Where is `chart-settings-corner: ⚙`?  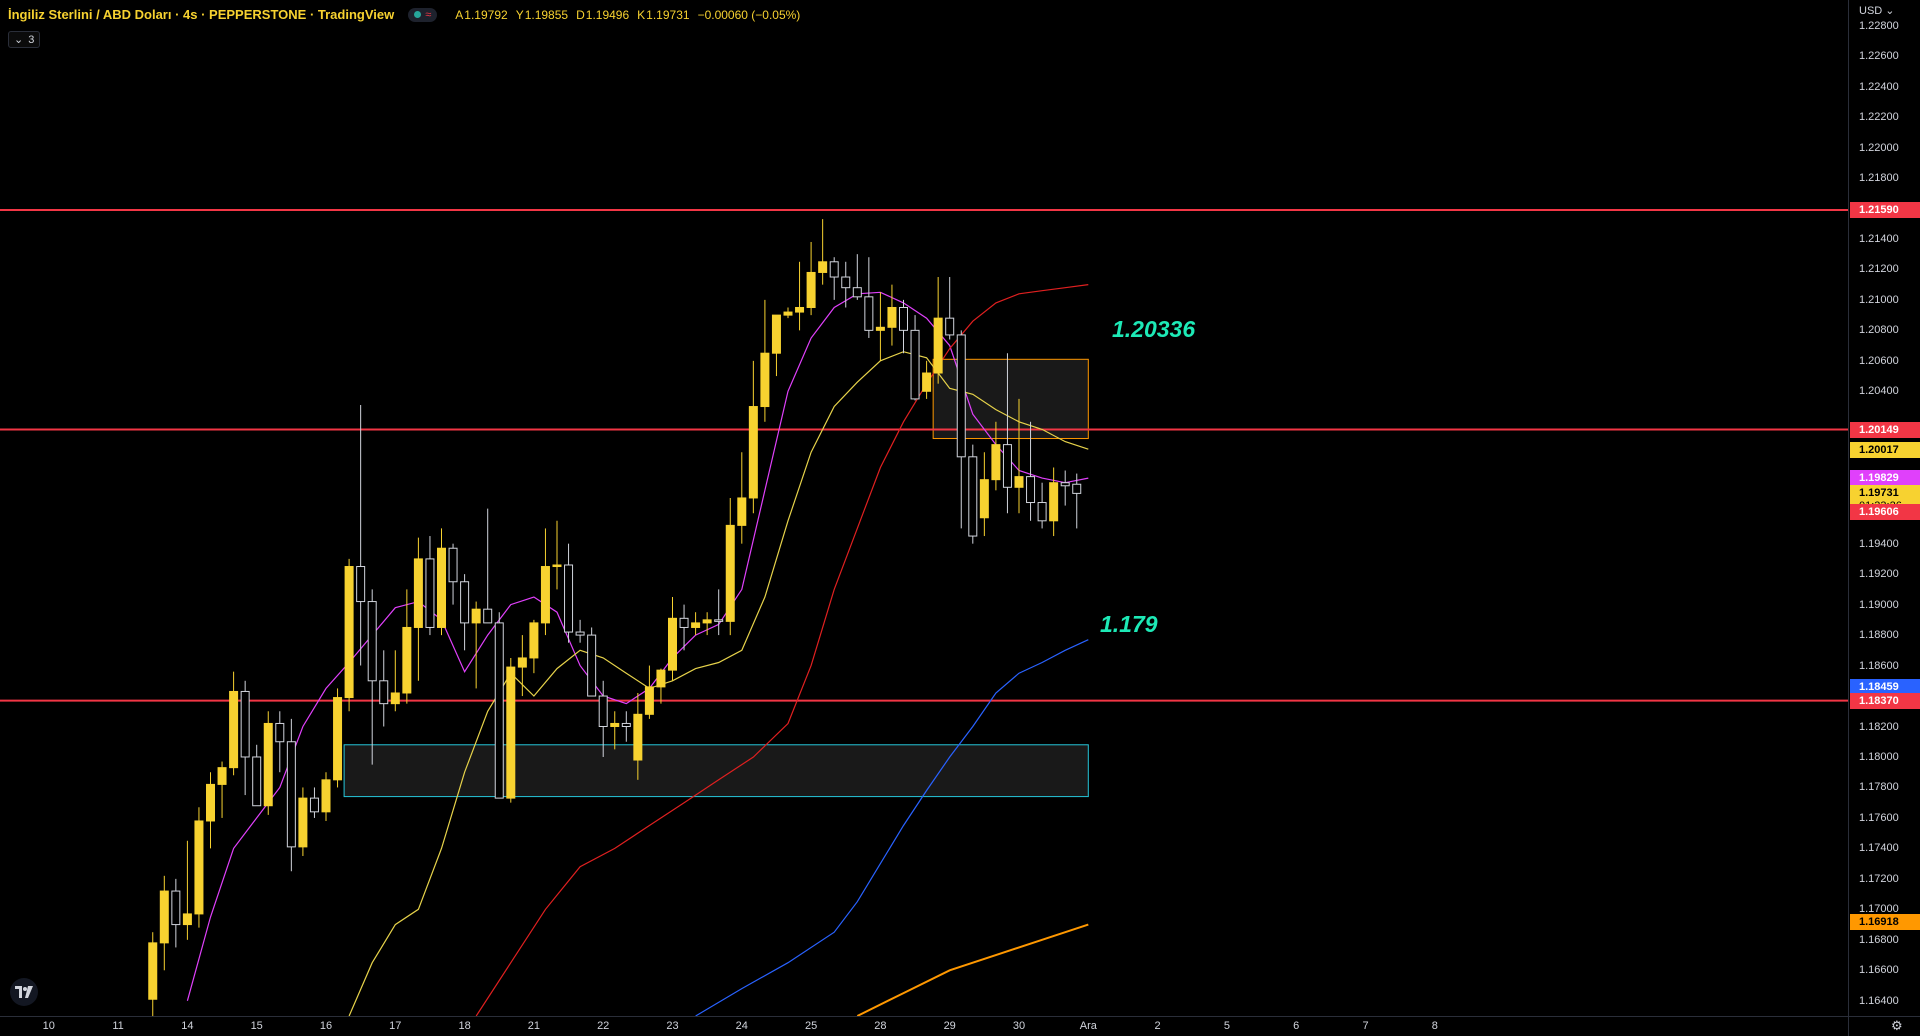
chart-settings-corner: ⚙ is located at coordinates (1884, 1026).